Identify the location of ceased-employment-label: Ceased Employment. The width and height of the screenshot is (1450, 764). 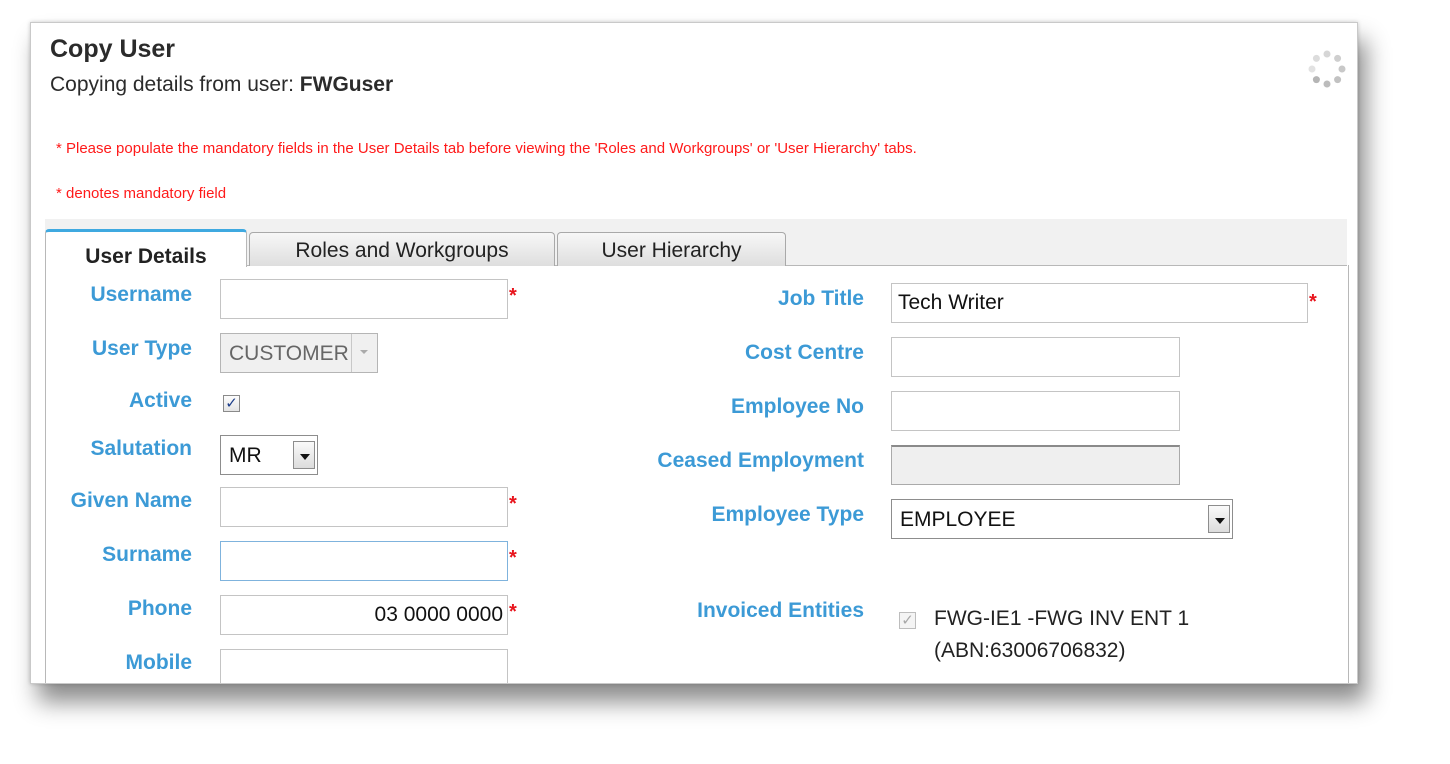
(760, 460).